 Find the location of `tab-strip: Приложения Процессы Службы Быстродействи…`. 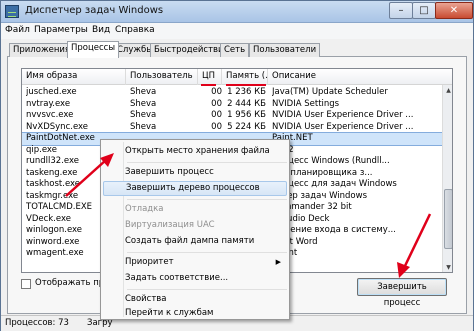

tab-strip: Приложения Процессы Службы Быстродействи… is located at coordinates (237, 49).